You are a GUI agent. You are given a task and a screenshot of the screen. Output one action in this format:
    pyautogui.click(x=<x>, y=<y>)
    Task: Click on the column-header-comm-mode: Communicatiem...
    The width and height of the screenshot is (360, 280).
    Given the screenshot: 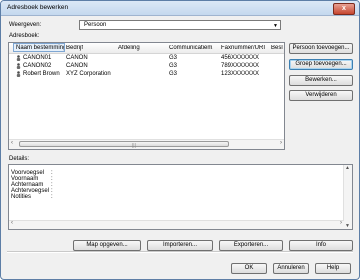 What is the action you would take?
    pyautogui.click(x=191, y=48)
    